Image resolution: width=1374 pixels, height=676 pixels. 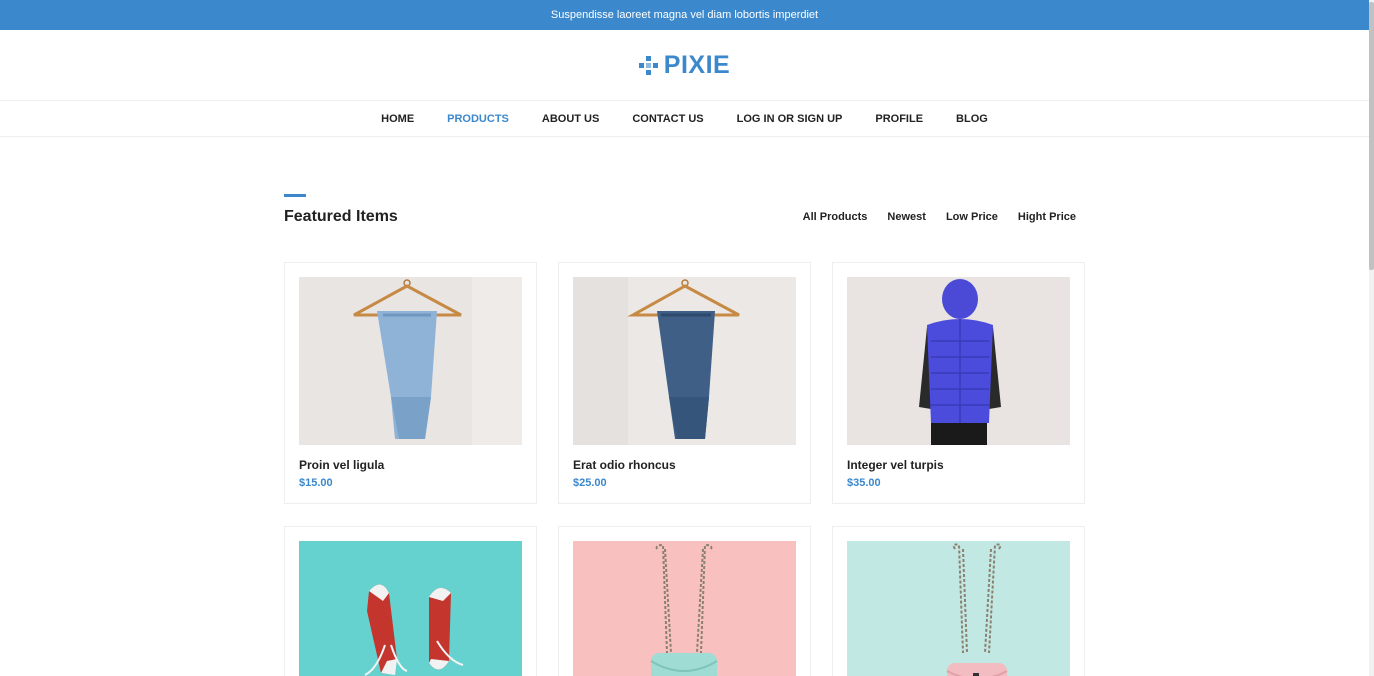 I want to click on product-price: $25.00, so click(x=590, y=483).